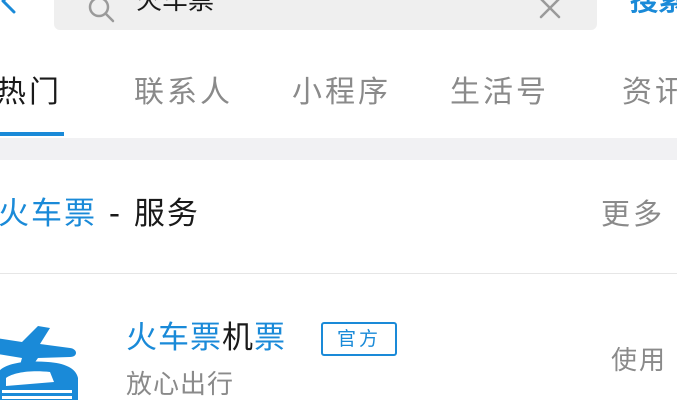 The image size is (677, 400). I want to click on close-icon, so click(550, 11).